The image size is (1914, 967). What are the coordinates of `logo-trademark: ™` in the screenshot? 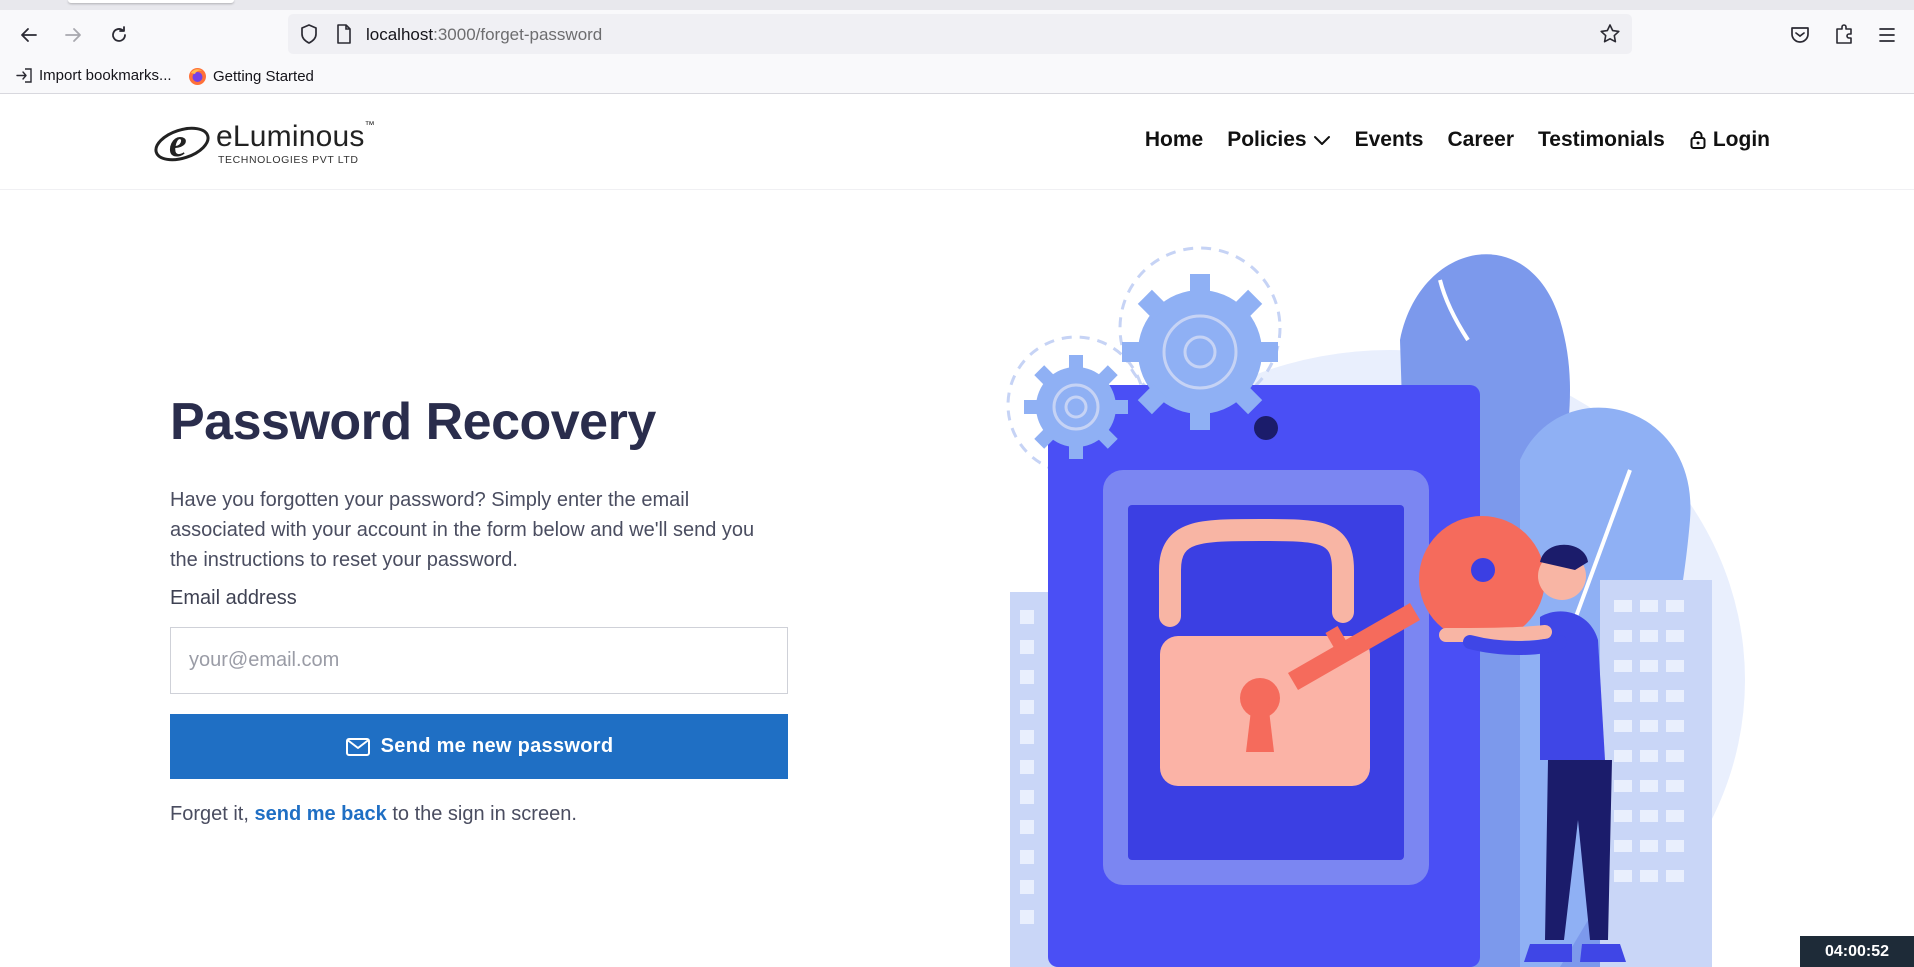 It's located at (369, 125).